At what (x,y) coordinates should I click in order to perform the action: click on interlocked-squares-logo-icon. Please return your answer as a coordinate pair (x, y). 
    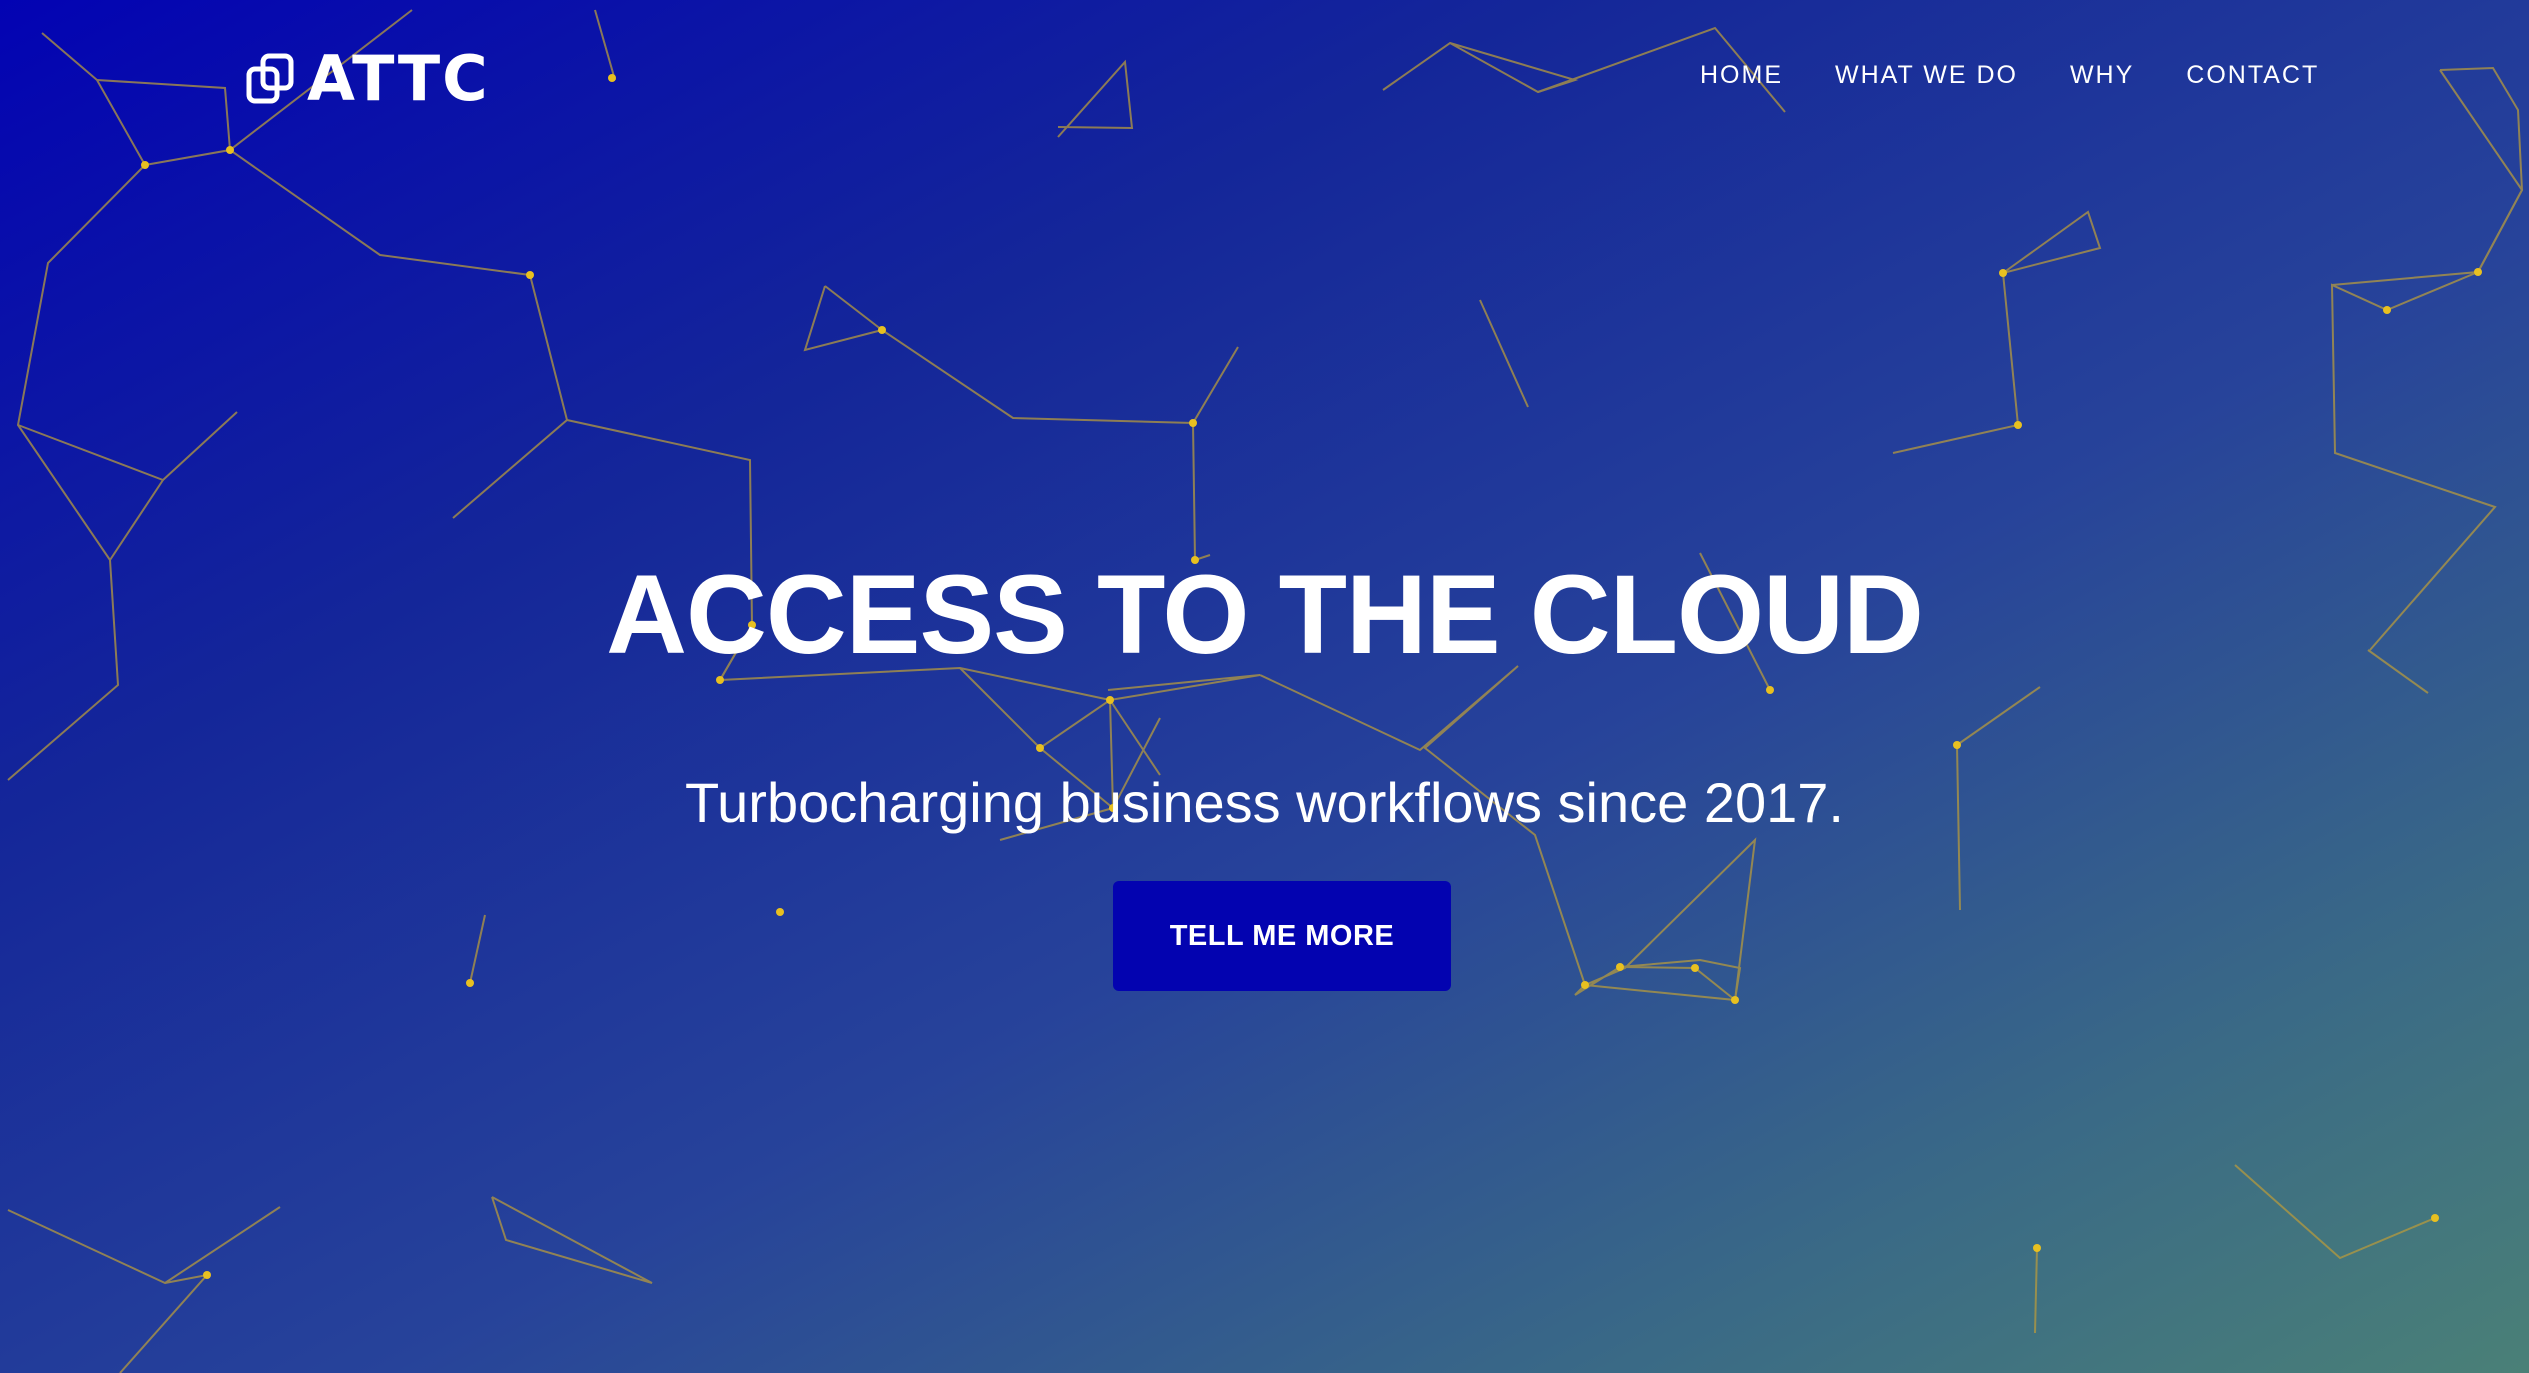
    Looking at the image, I should click on (270, 78).